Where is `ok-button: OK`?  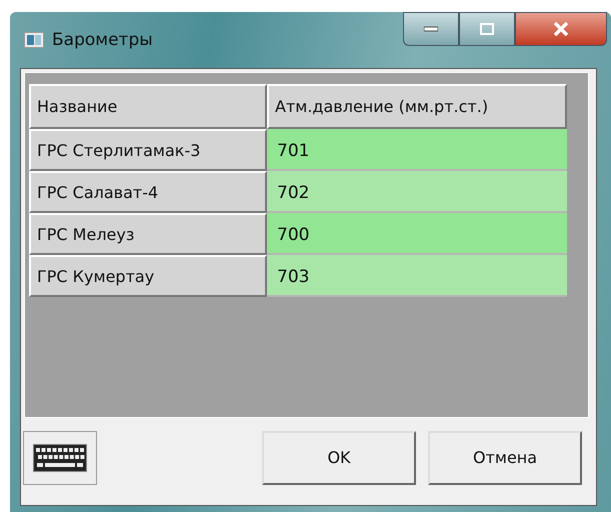
ok-button: OK is located at coordinates (339, 457).